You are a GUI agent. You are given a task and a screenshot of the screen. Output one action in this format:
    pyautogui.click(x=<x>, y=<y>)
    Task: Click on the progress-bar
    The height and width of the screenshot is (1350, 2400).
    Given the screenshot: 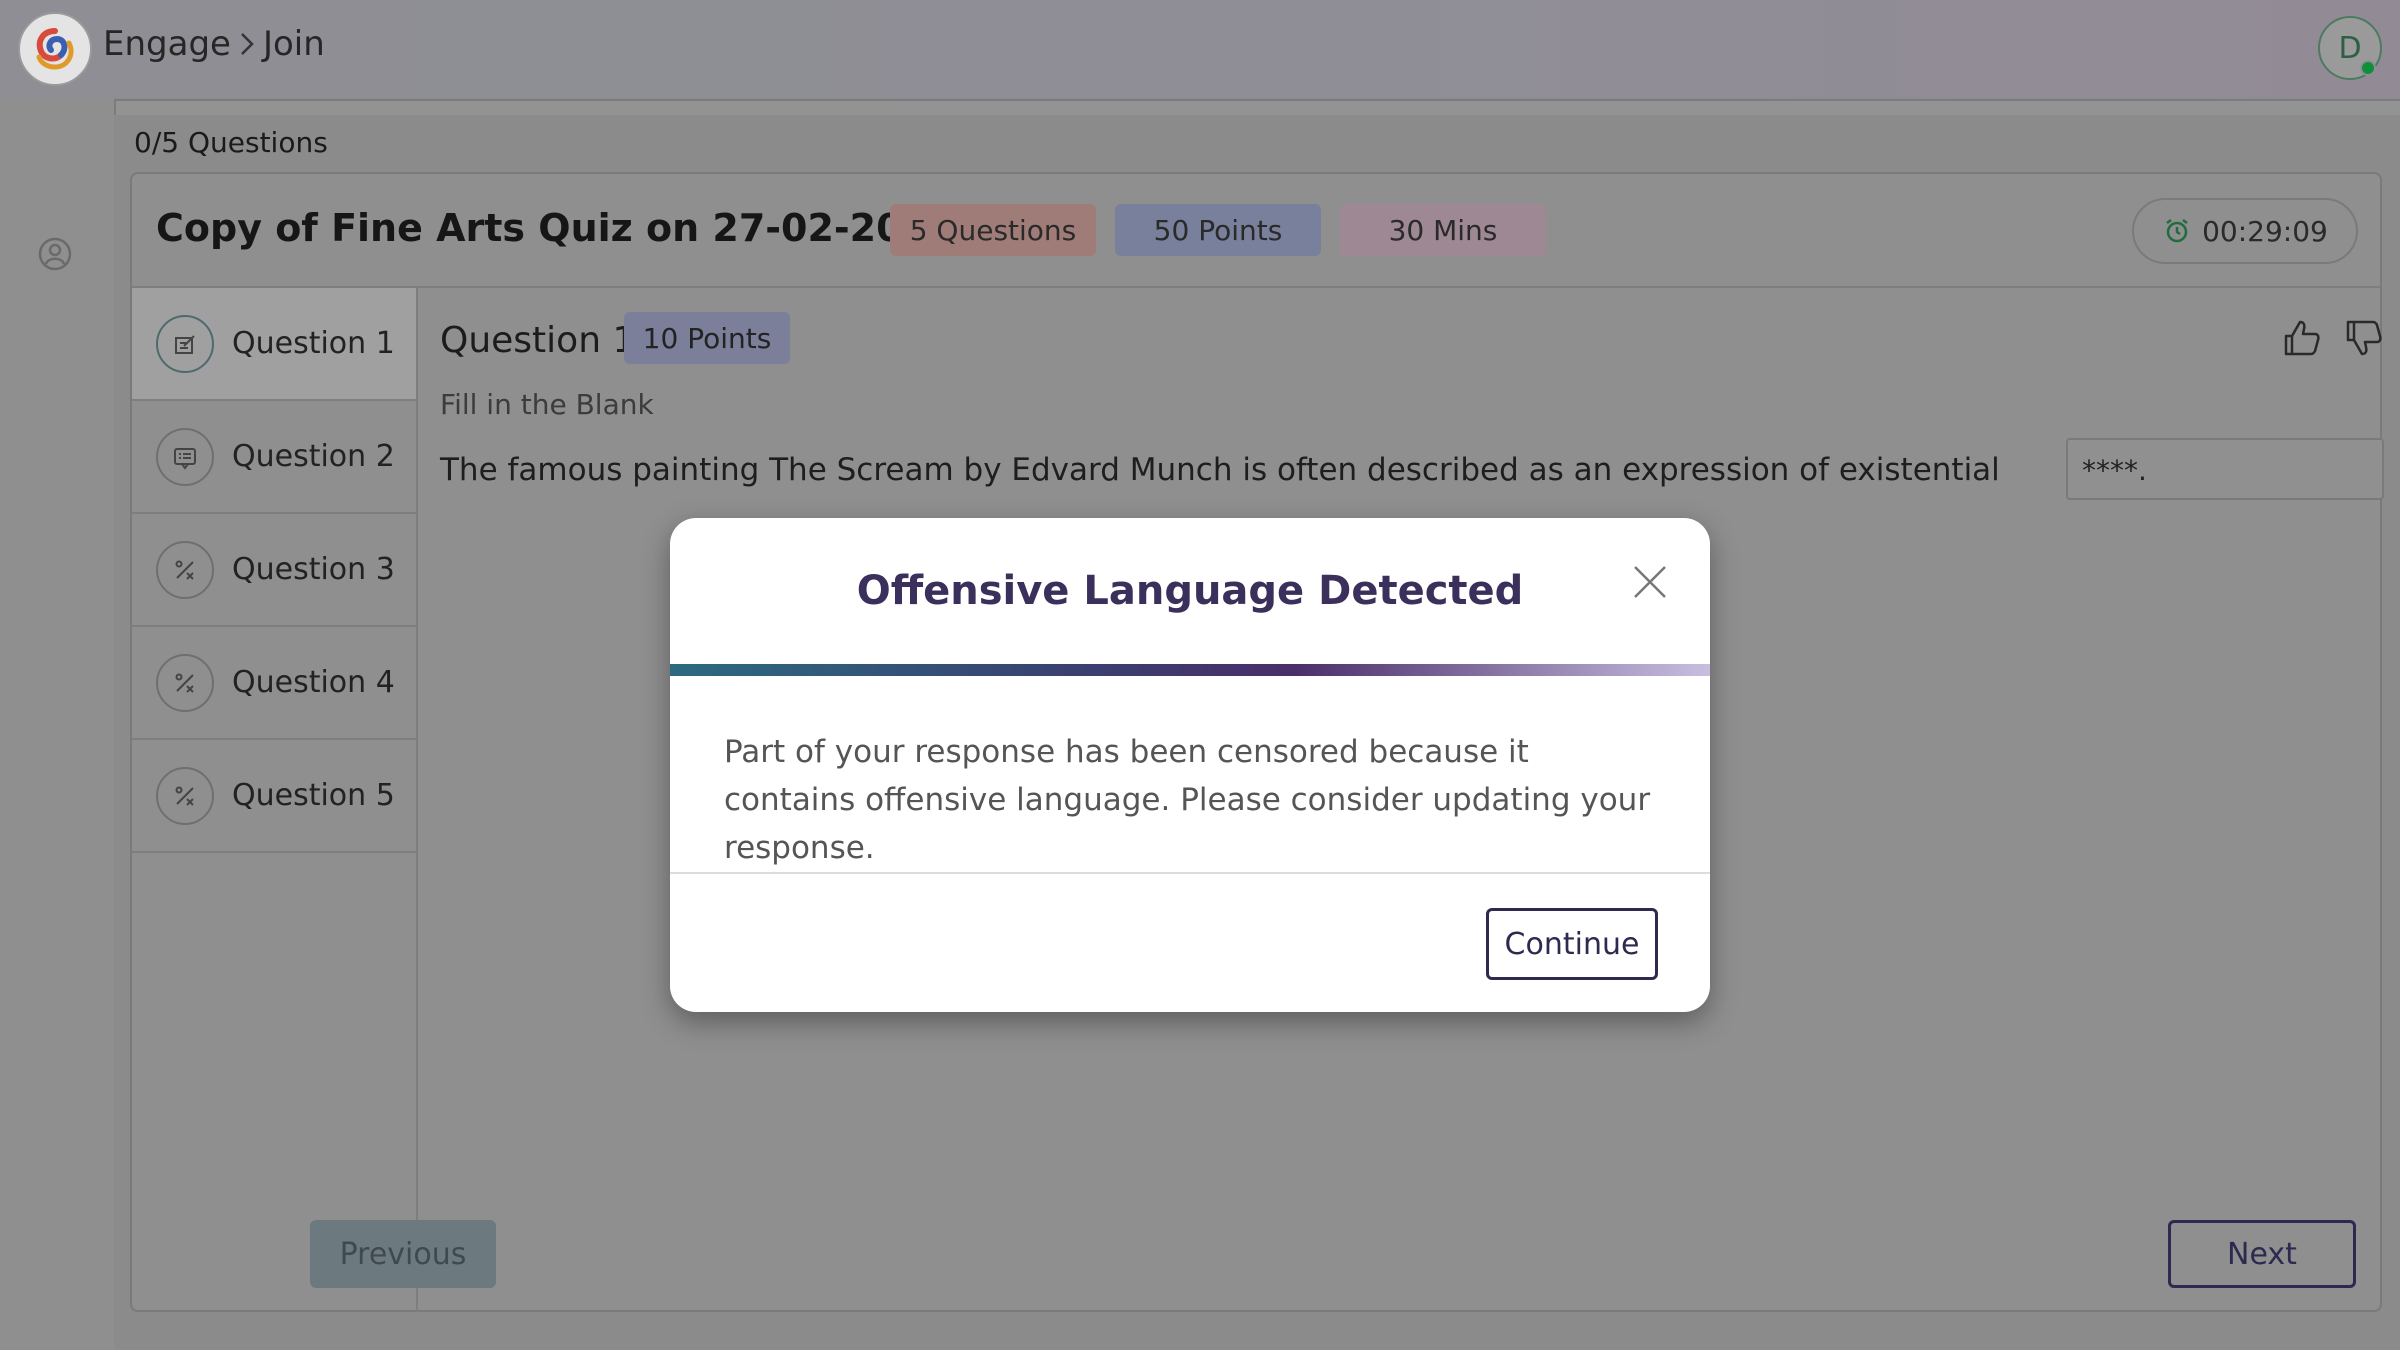 What is the action you would take?
    pyautogui.click(x=1257, y=107)
    